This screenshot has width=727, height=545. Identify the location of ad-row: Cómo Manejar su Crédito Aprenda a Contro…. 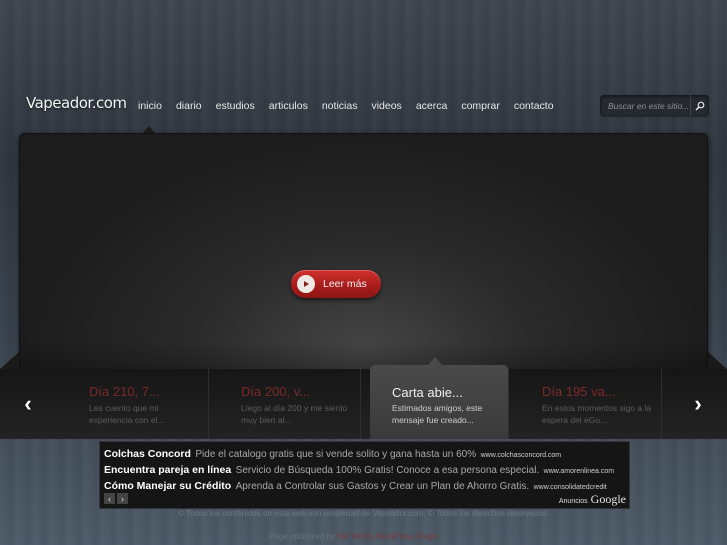
(355, 485).